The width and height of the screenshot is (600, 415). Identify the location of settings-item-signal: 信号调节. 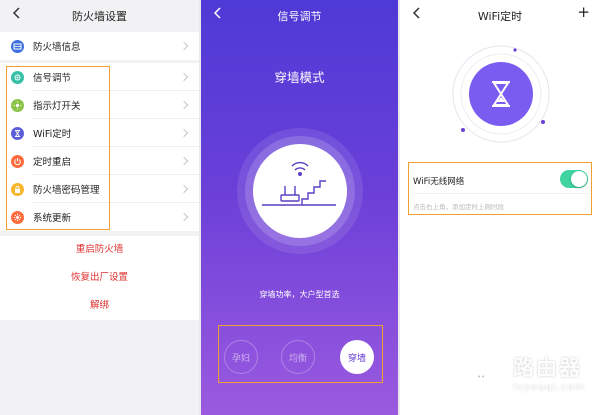
(99, 77).